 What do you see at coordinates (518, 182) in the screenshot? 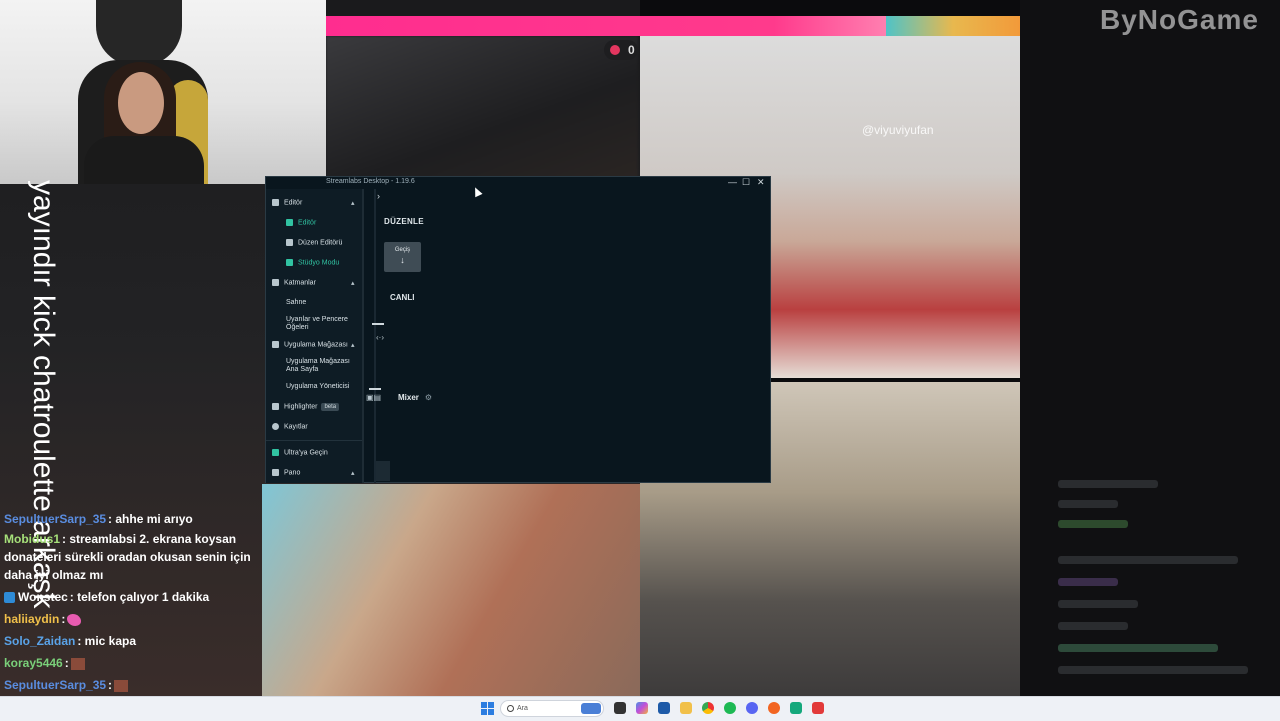
I see `window-titlebar: Streamlabs Desktop - 1.19.6 — ☐ ✕` at bounding box center [518, 182].